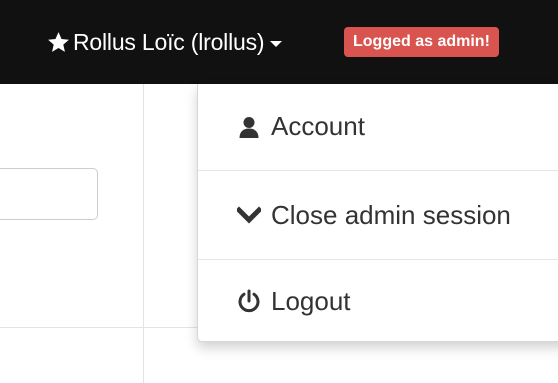 The image size is (558, 383). Describe the element at coordinates (58, 41) in the screenshot. I see `star-icon` at that location.